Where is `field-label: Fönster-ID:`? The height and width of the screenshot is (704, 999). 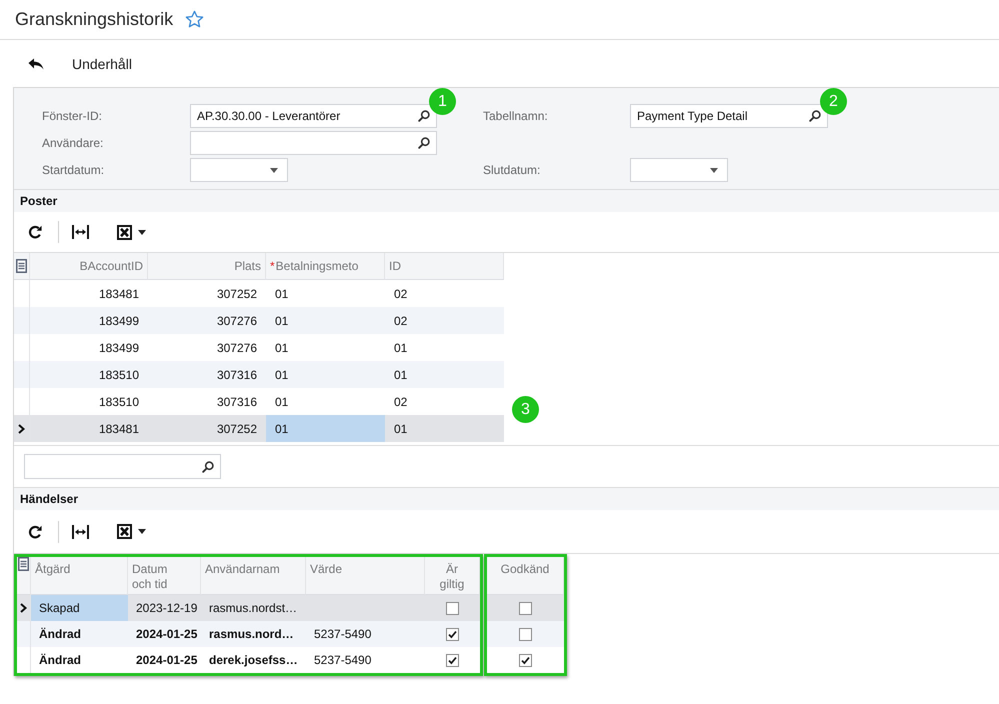 field-label: Fönster-ID: is located at coordinates (72, 116).